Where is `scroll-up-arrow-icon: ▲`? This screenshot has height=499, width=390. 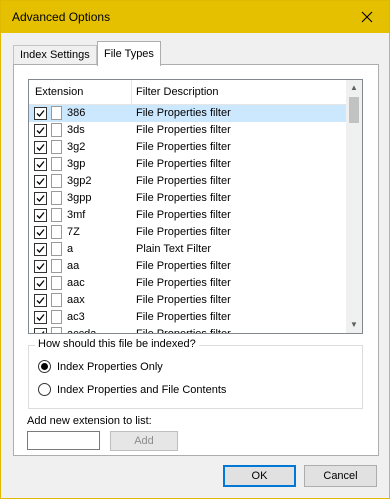
scroll-up-arrow-icon: ▲ is located at coordinates (354, 88).